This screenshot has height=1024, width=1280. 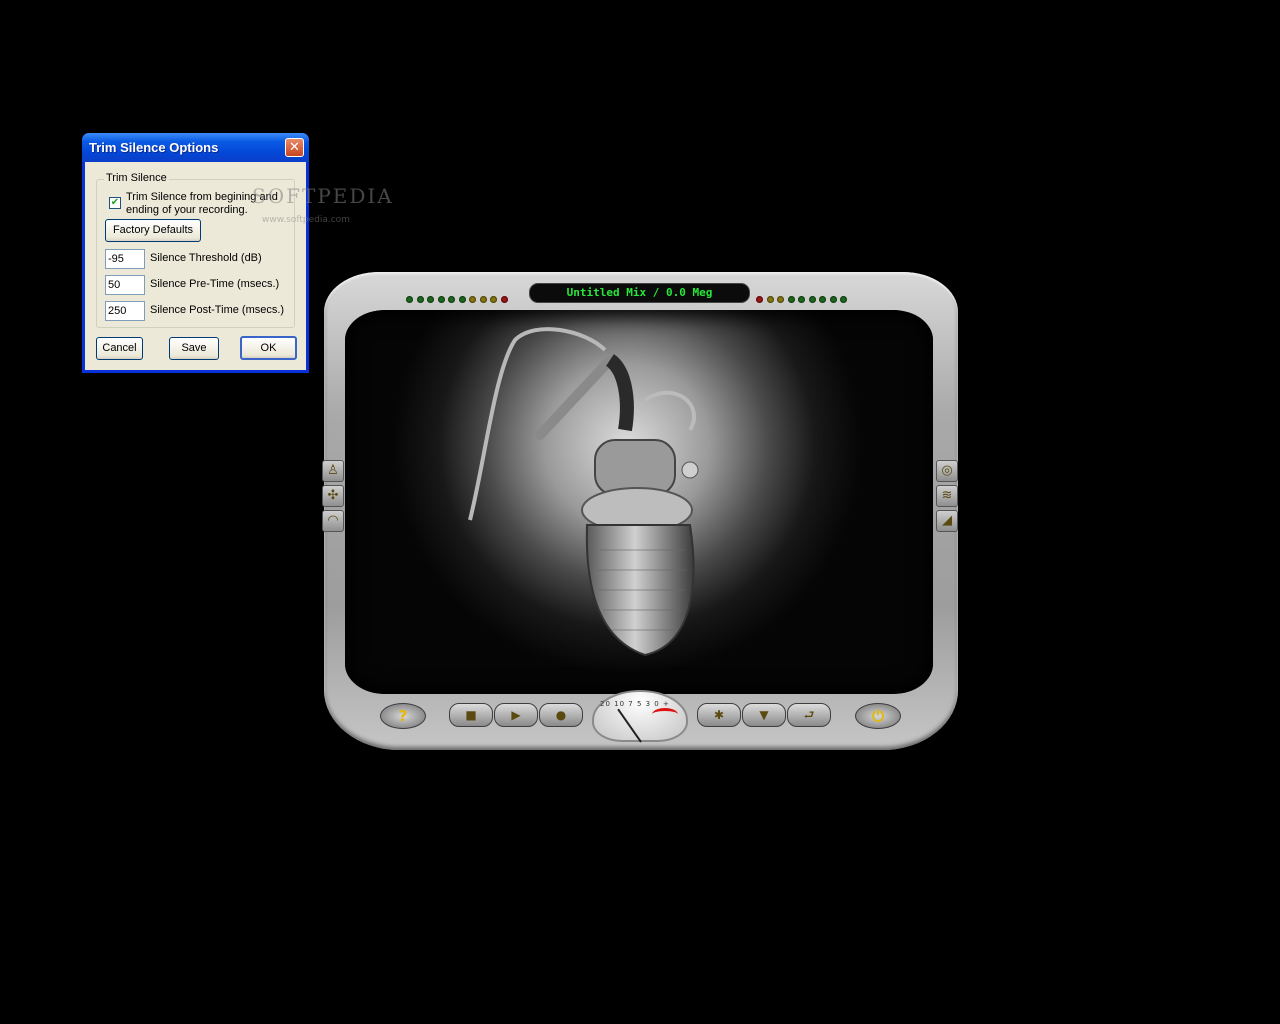 I want to click on back-button: ⮐, so click(x=809, y=715).